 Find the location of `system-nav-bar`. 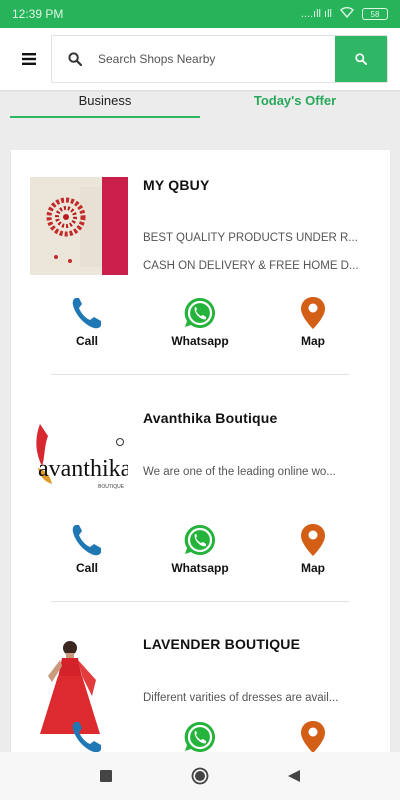

system-nav-bar is located at coordinates (200, 776).